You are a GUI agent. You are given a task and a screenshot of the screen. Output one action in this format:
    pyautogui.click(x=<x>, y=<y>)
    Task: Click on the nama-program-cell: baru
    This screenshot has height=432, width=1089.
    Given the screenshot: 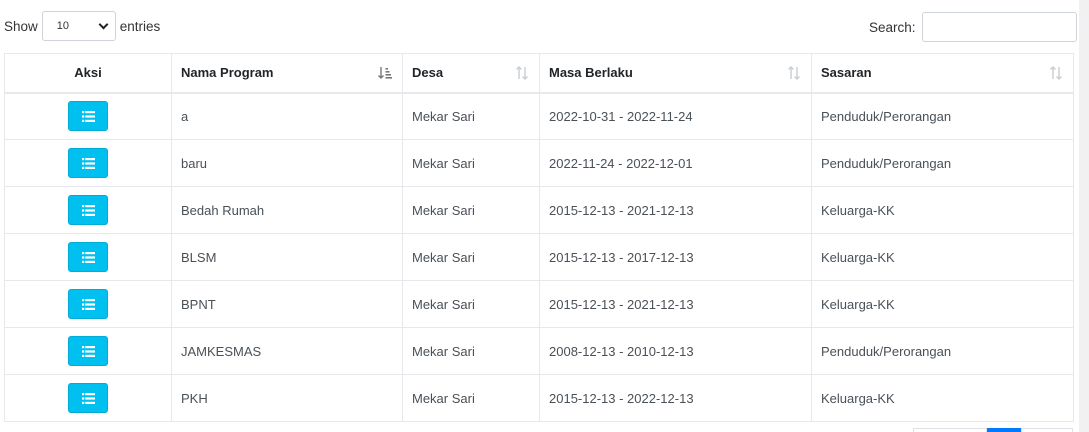 What is the action you would take?
    pyautogui.click(x=287, y=163)
    